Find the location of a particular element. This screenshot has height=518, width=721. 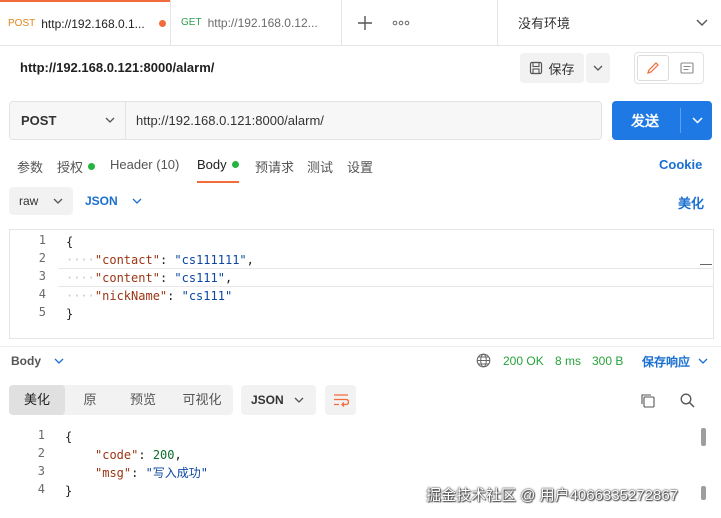

code-line-2: "code": 200, is located at coordinates (138, 455).